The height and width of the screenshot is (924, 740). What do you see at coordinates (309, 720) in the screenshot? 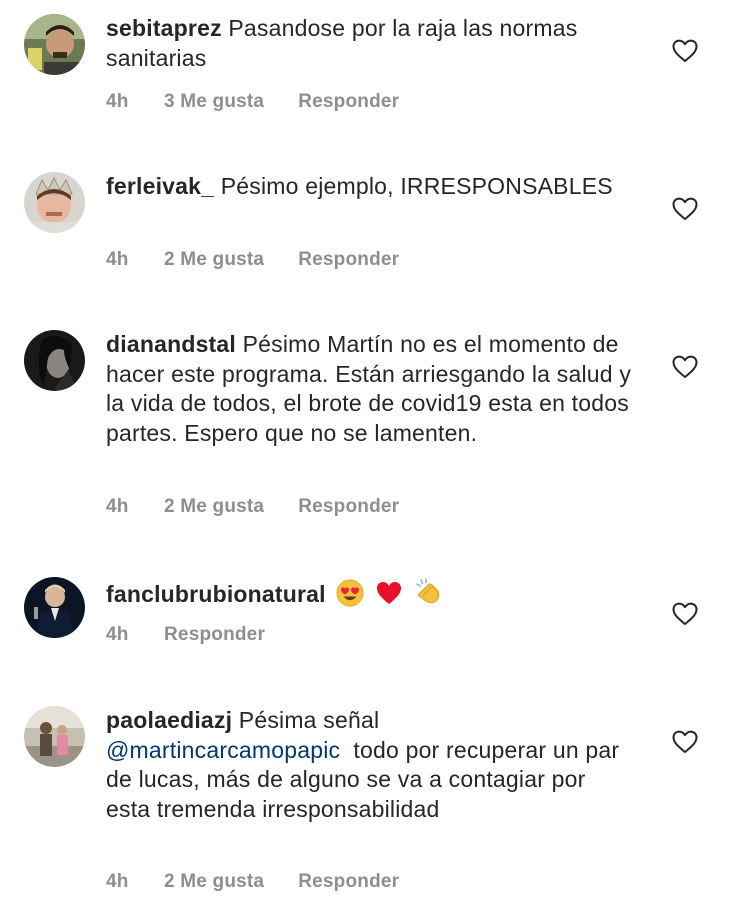
I see `comment-body: Pésima señal` at bounding box center [309, 720].